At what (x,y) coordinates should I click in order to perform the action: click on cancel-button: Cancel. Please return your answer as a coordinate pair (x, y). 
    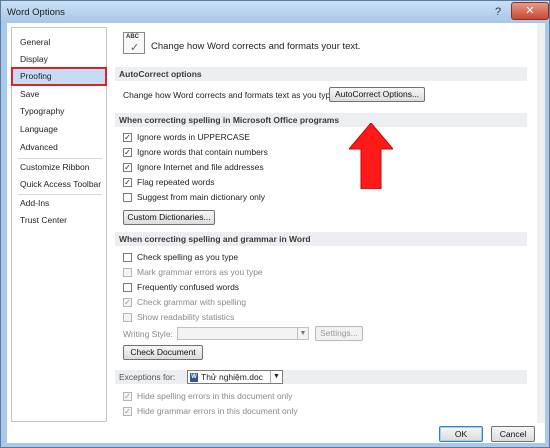
    Looking at the image, I should click on (513, 434).